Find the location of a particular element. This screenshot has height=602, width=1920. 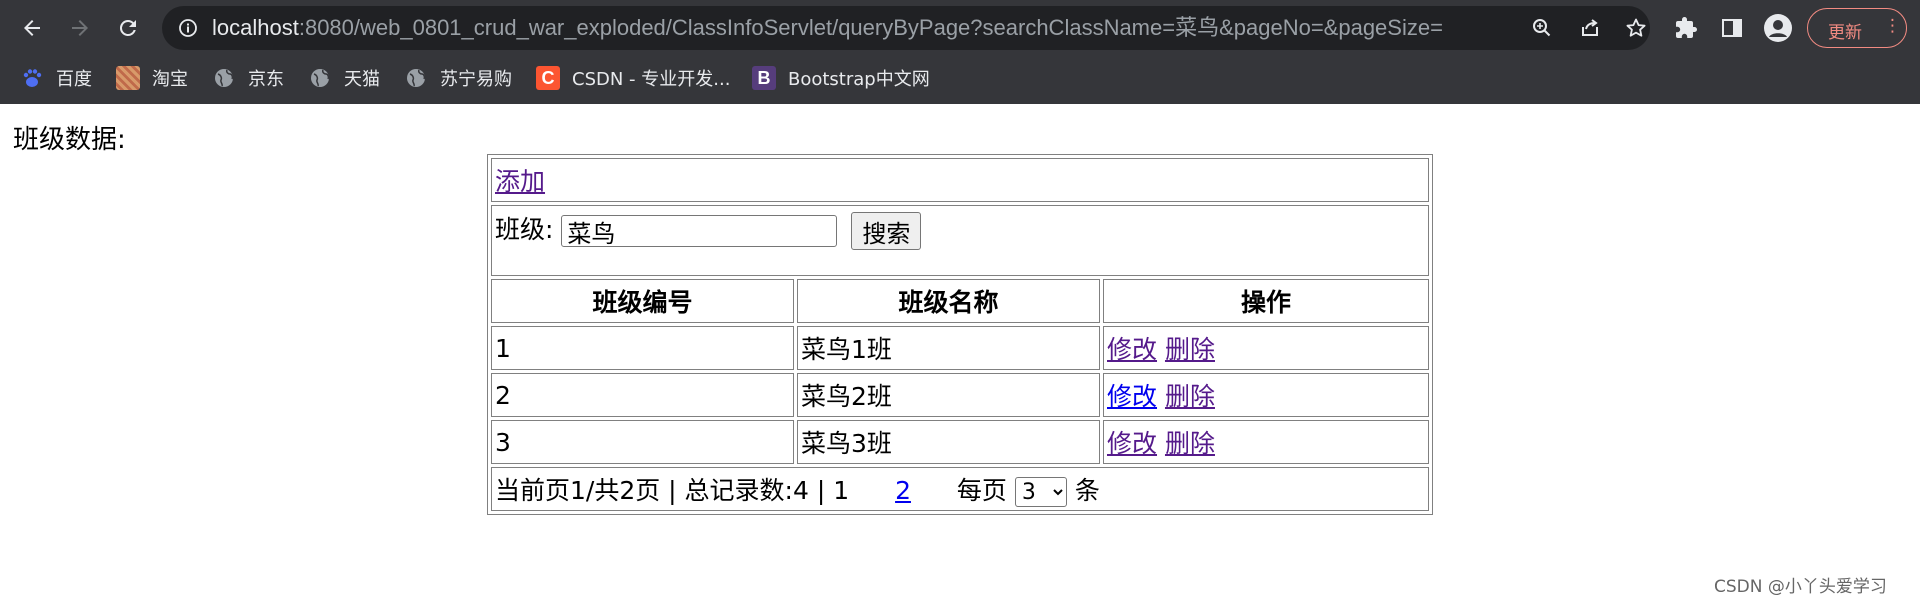

table-row: 1 菜鸟1班 修改 删除 is located at coordinates (960, 348).